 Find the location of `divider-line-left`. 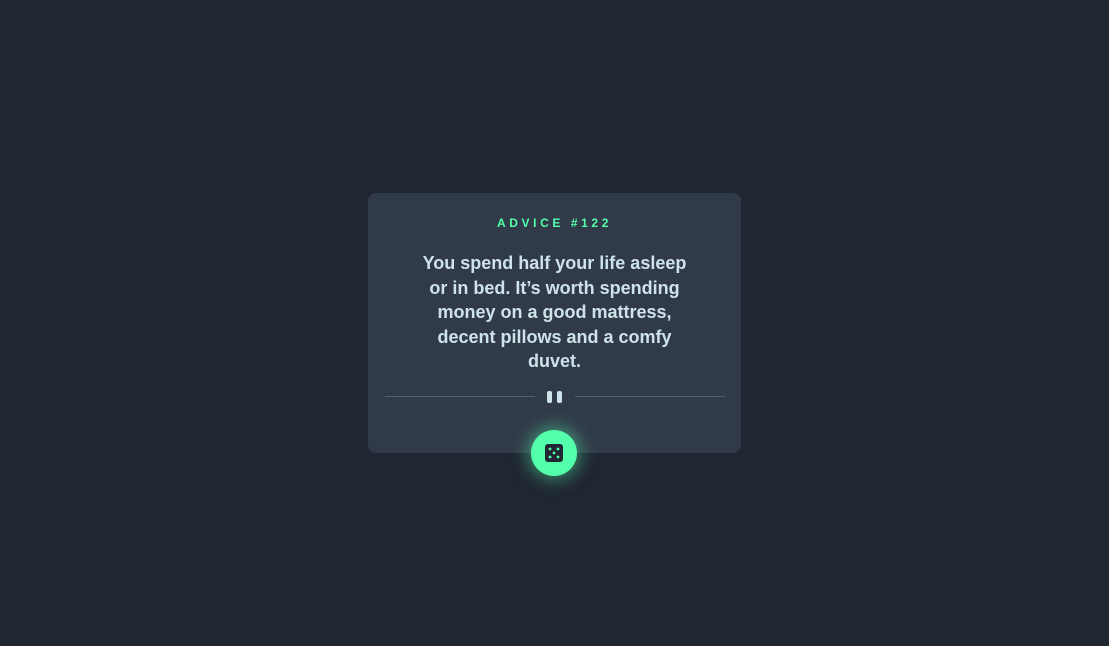

divider-line-left is located at coordinates (460, 396).